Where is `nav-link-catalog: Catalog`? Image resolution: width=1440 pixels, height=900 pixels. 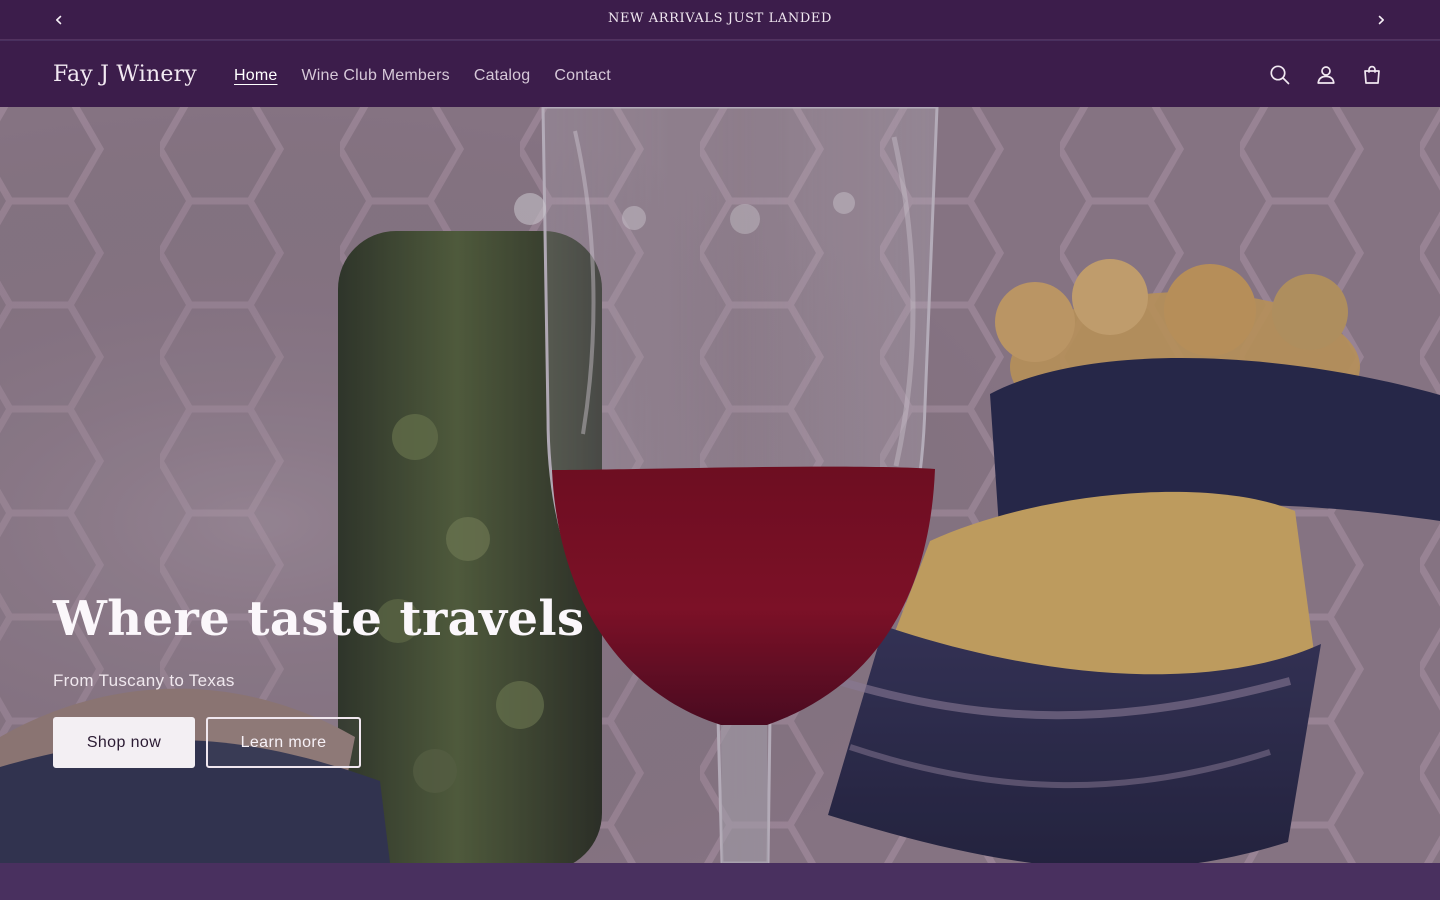
nav-link-catalog: Catalog is located at coordinates (502, 76).